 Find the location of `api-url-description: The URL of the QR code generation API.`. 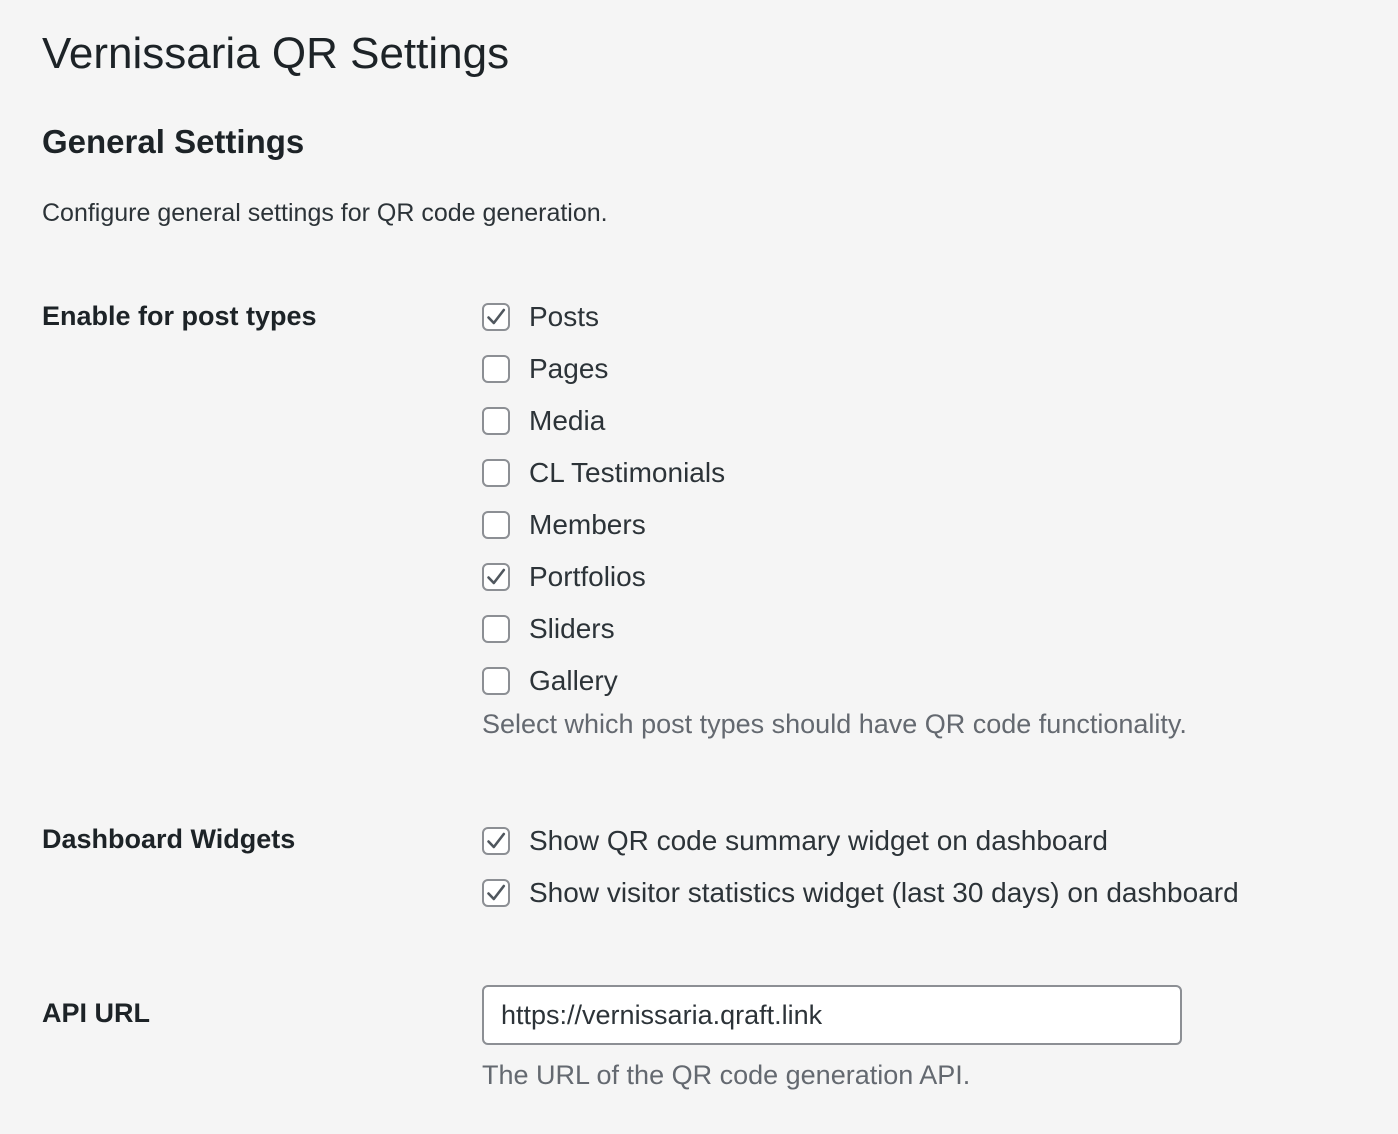

api-url-description: The URL of the QR code generation API. is located at coordinates (726, 1075).